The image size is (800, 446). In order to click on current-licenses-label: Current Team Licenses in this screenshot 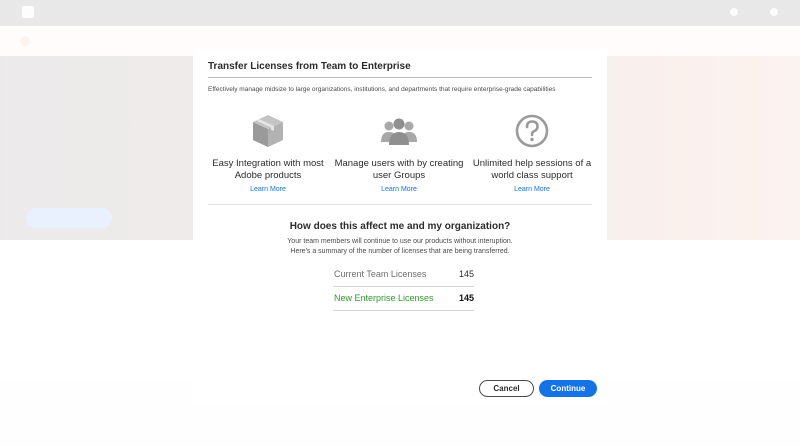, I will do `click(380, 274)`.